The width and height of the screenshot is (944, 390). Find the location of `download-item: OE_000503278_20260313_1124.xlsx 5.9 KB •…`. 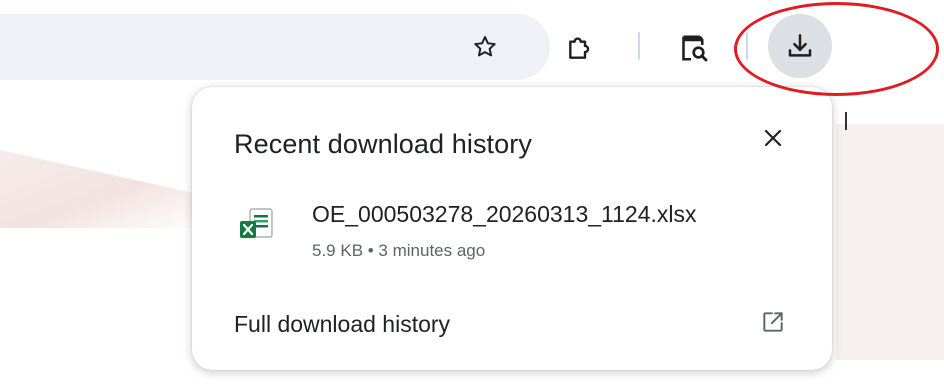

download-item: OE_000503278_20260313_1124.xlsx 5.9 KB •… is located at coordinates (508, 232).